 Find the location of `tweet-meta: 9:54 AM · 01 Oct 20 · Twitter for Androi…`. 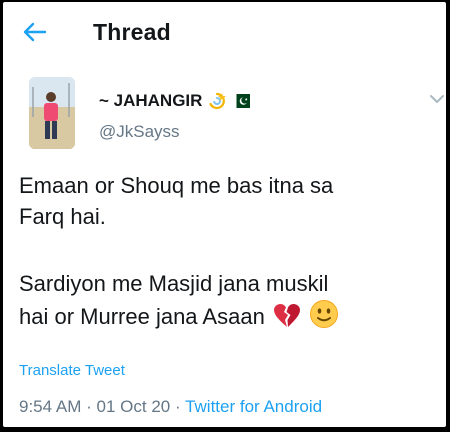

tweet-meta: 9:54 AM · 01 Oct 20 · Twitter for Androi… is located at coordinates (170, 407).